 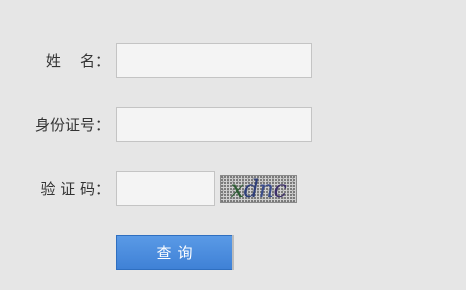 What do you see at coordinates (266, 189) in the screenshot?
I see `captcha-char: n` at bounding box center [266, 189].